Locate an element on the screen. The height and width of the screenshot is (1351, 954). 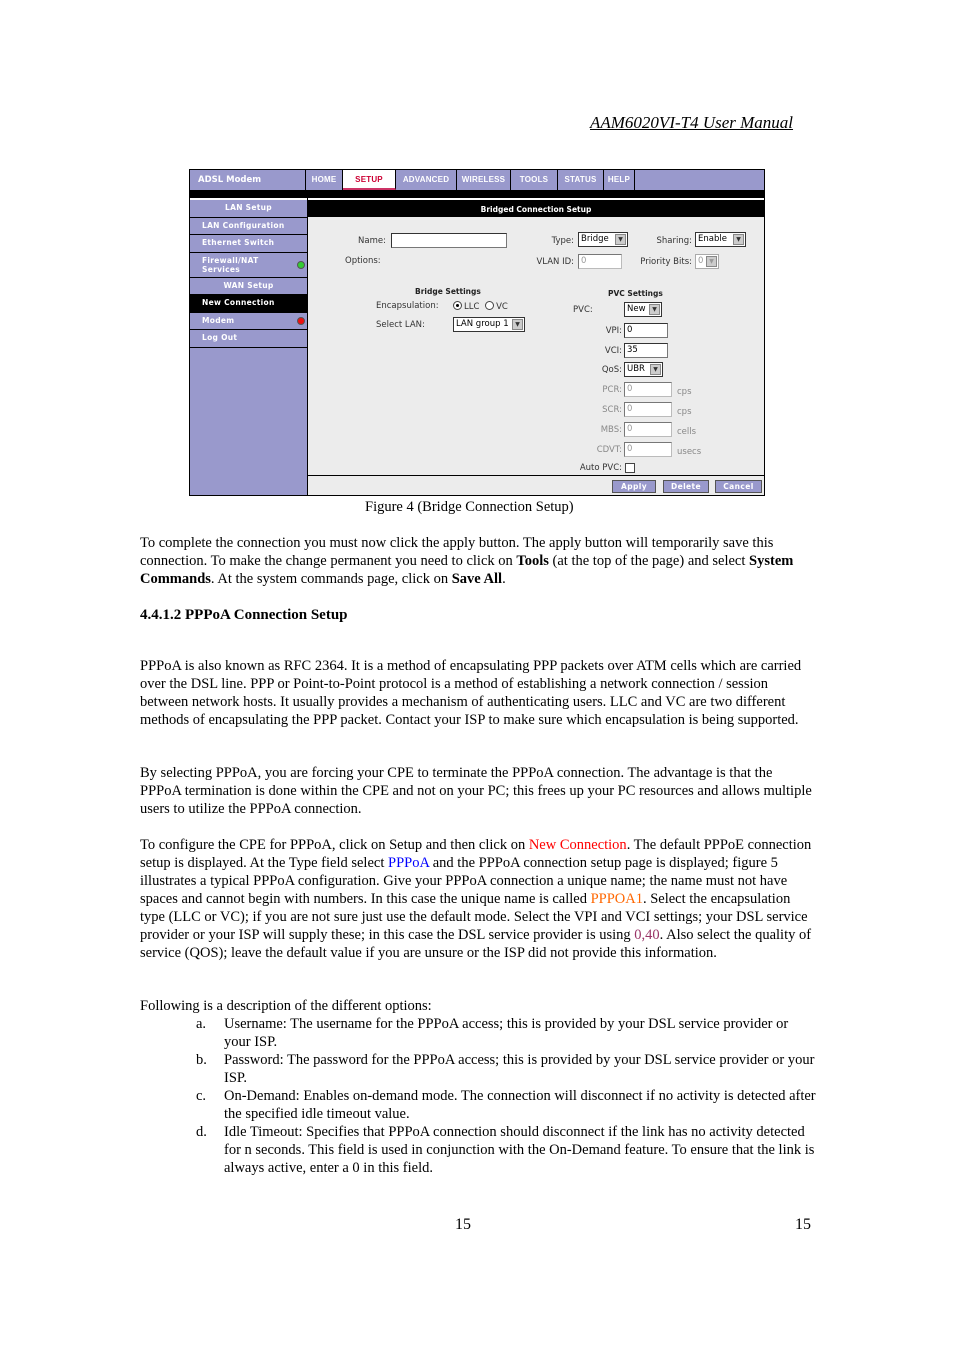
select-lan-value: LAN group 1 is located at coordinates (482, 324).